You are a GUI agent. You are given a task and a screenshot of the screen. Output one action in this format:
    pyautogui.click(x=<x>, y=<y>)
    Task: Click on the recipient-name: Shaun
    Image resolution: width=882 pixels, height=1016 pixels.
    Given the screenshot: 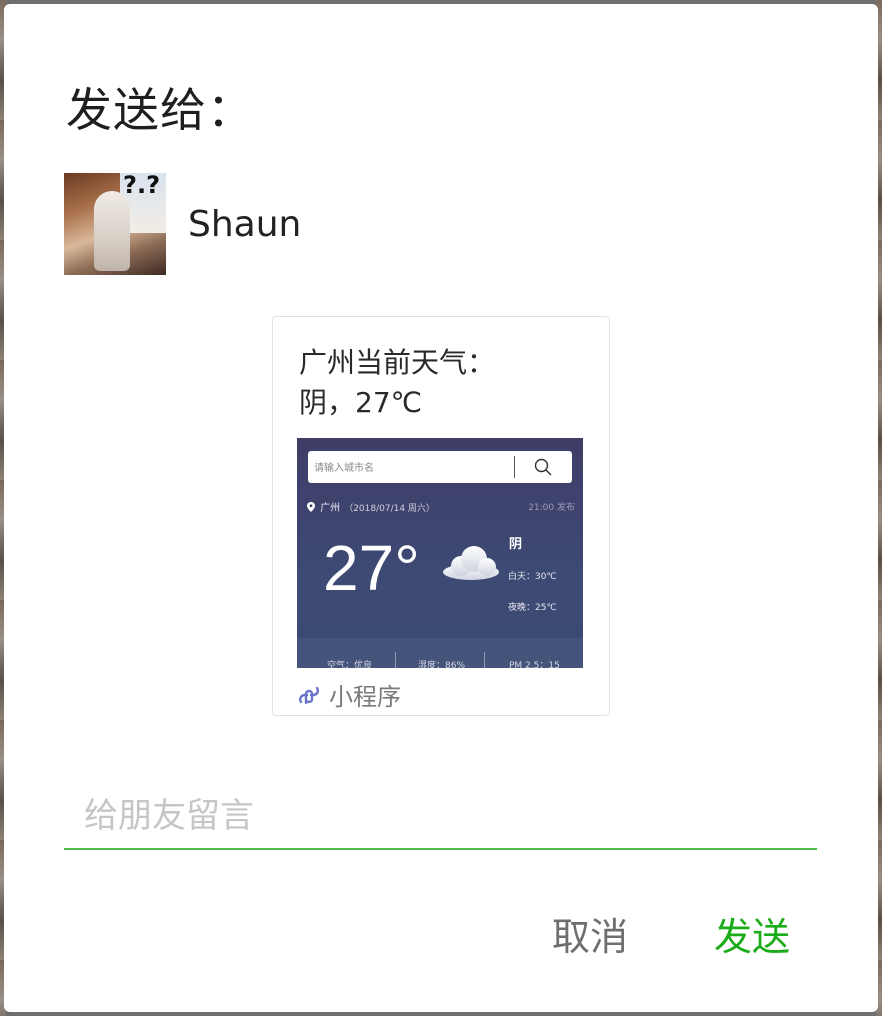 What is the action you would take?
    pyautogui.click(x=245, y=224)
    